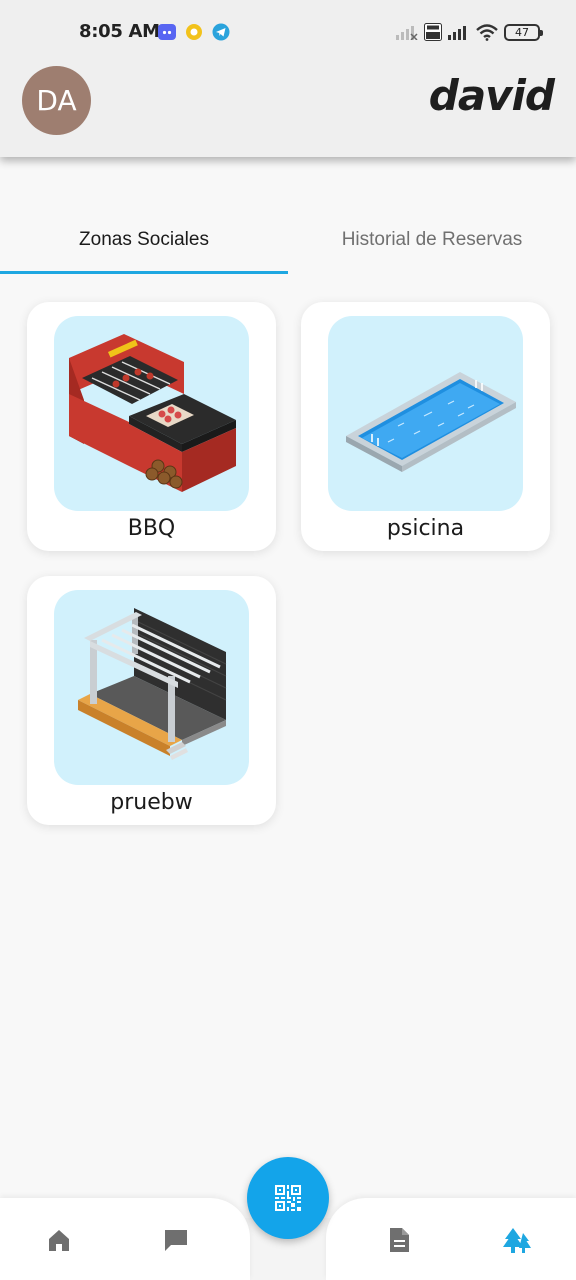 The width and height of the screenshot is (576, 1280). What do you see at coordinates (487, 32) in the screenshot?
I see `wifi-icon` at bounding box center [487, 32].